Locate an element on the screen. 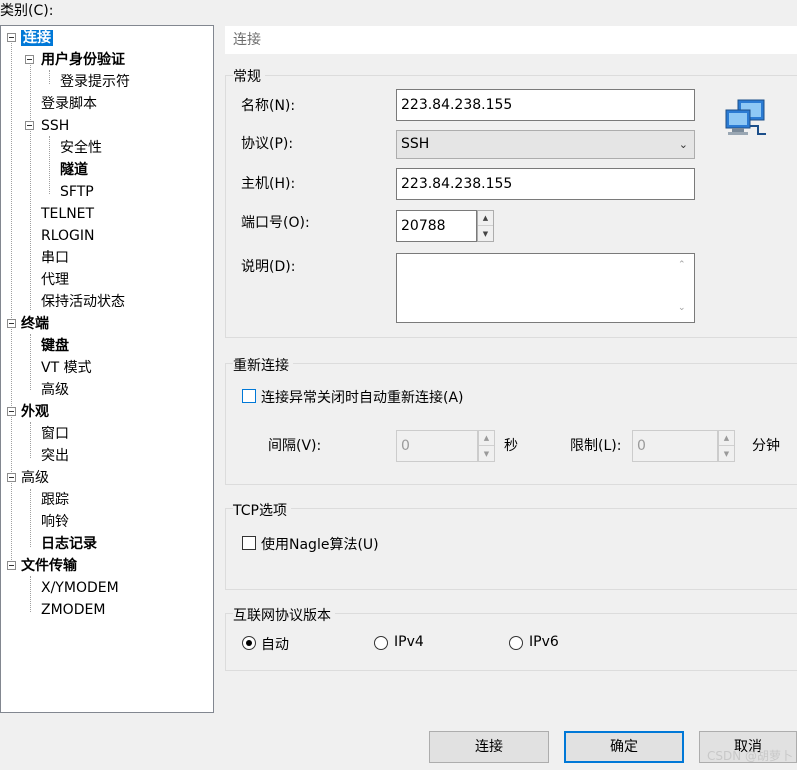  tree-item-xymodem: X/YMODEM is located at coordinates (80, 588).